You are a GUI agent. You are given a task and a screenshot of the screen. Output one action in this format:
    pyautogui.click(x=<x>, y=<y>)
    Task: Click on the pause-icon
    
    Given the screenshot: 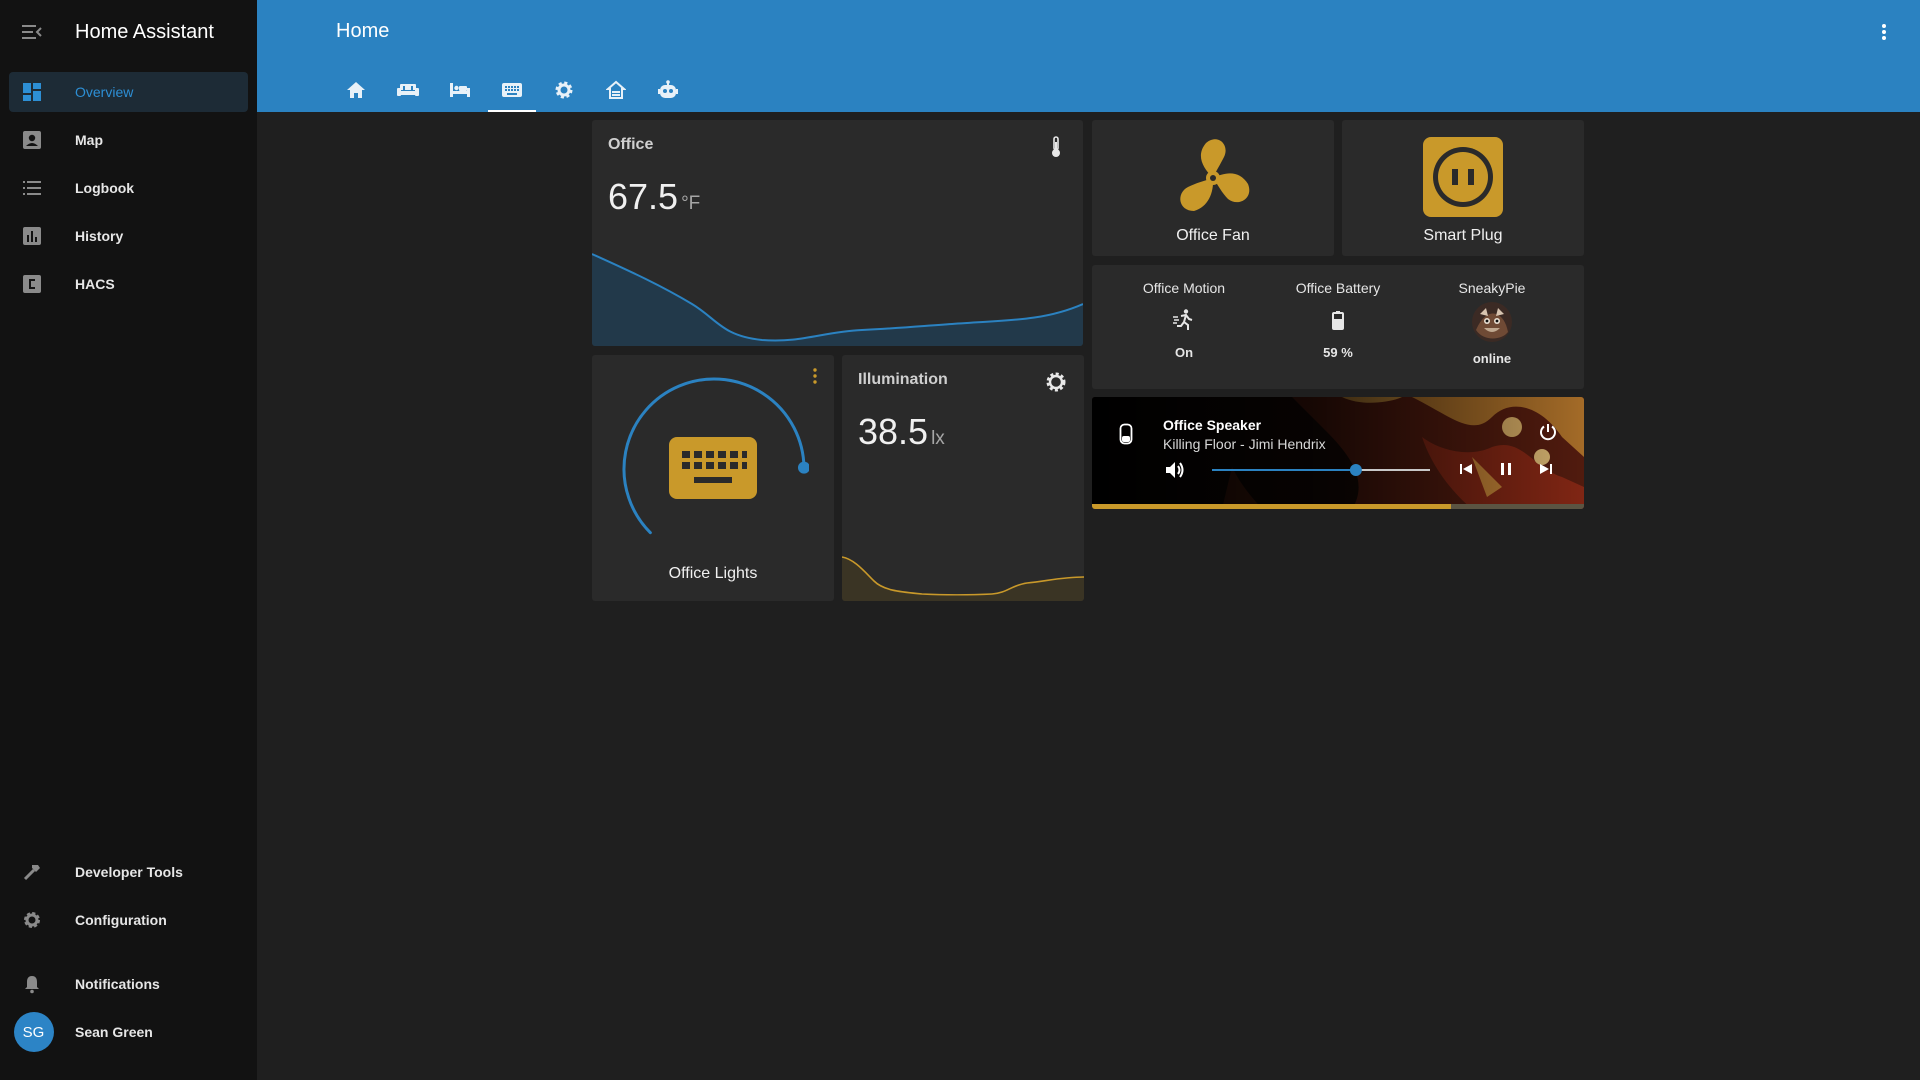 What is the action you would take?
    pyautogui.click(x=1506, y=469)
    